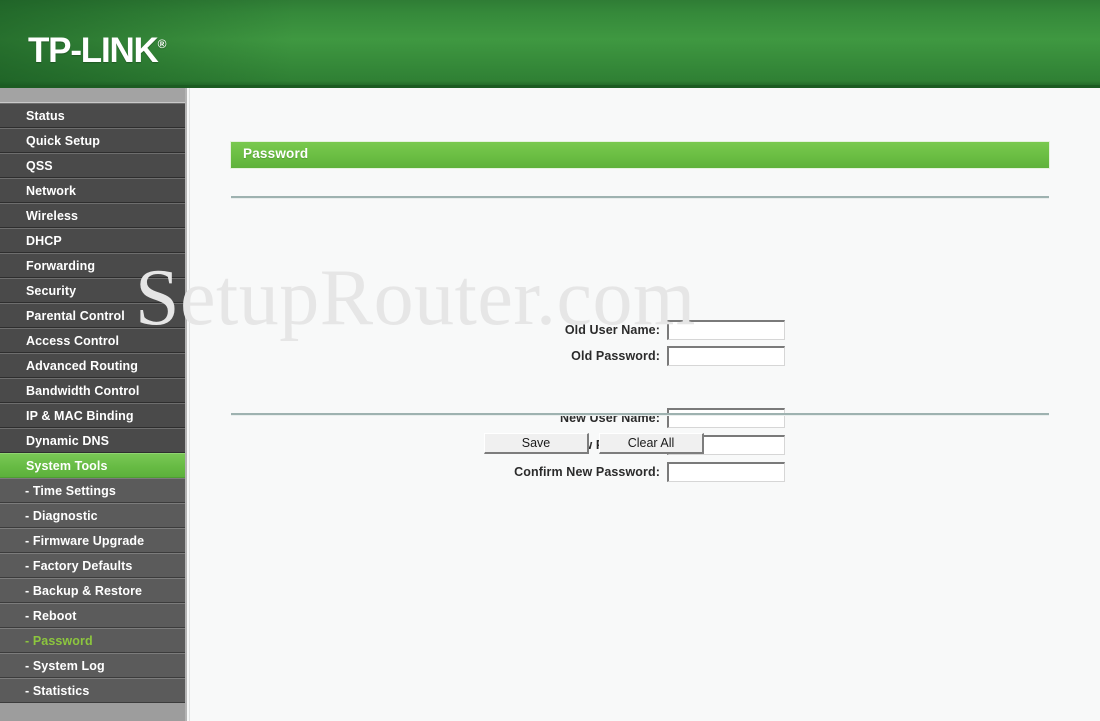 The width and height of the screenshot is (1100, 721). What do you see at coordinates (70, 491) in the screenshot?
I see `sidebar-item-label: - Time Settings` at bounding box center [70, 491].